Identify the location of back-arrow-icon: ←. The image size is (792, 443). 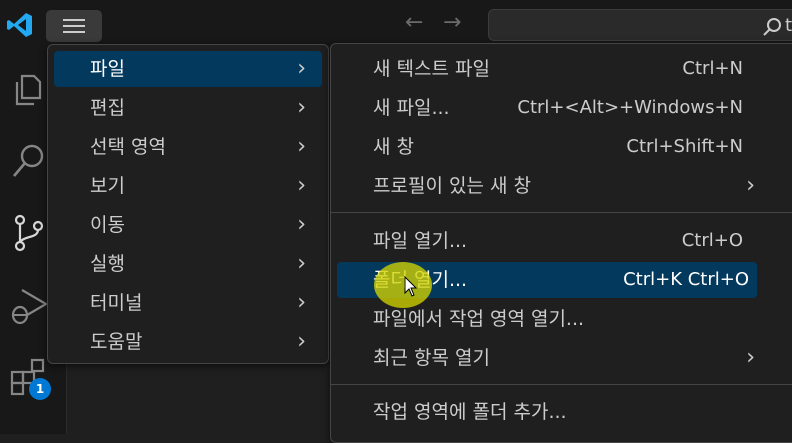
(414, 23).